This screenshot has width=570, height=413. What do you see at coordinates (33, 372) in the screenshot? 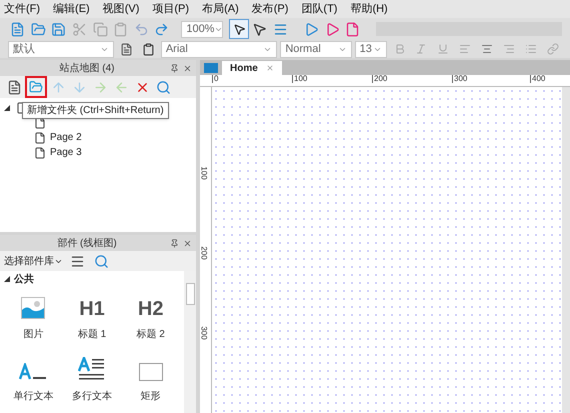
I see `text-field-icon` at bounding box center [33, 372].